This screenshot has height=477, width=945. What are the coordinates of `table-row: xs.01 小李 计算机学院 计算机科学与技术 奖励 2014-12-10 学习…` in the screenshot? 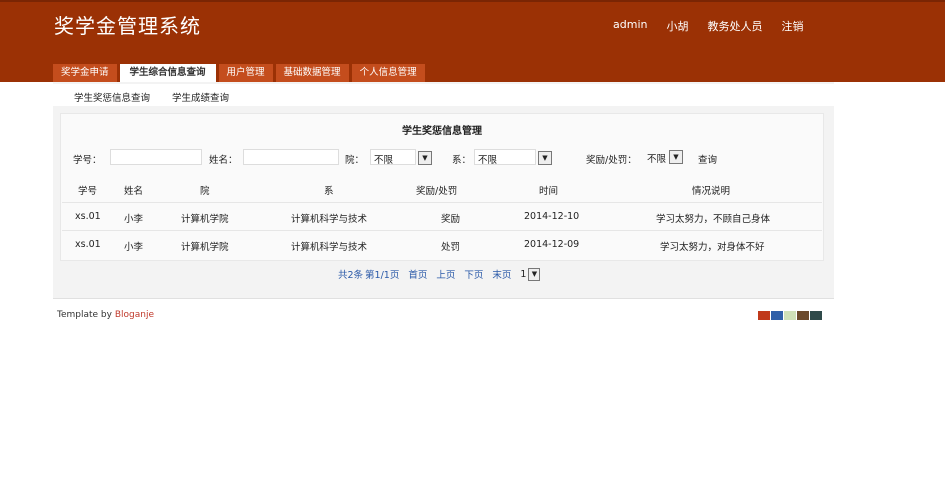 It's located at (442, 217).